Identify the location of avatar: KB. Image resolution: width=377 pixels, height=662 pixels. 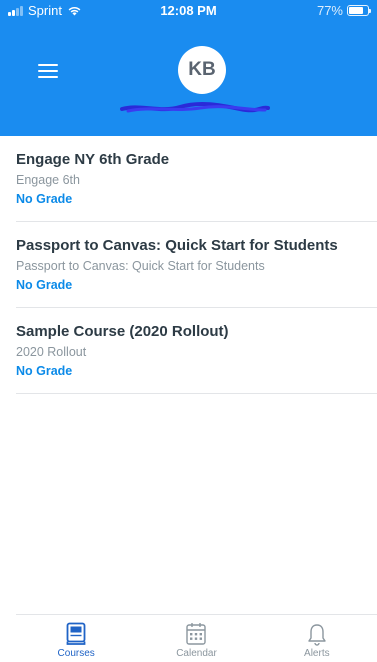
(202, 70).